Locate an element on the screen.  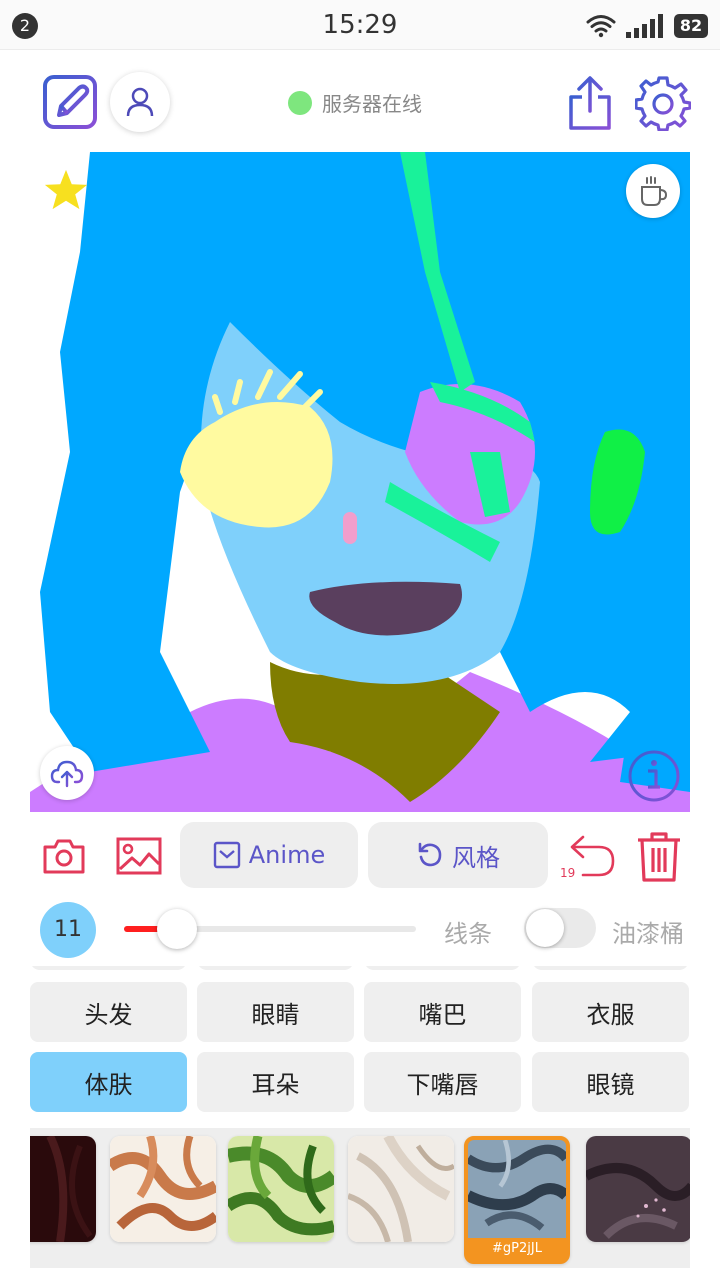
gallery-button is located at coordinates (139, 856).